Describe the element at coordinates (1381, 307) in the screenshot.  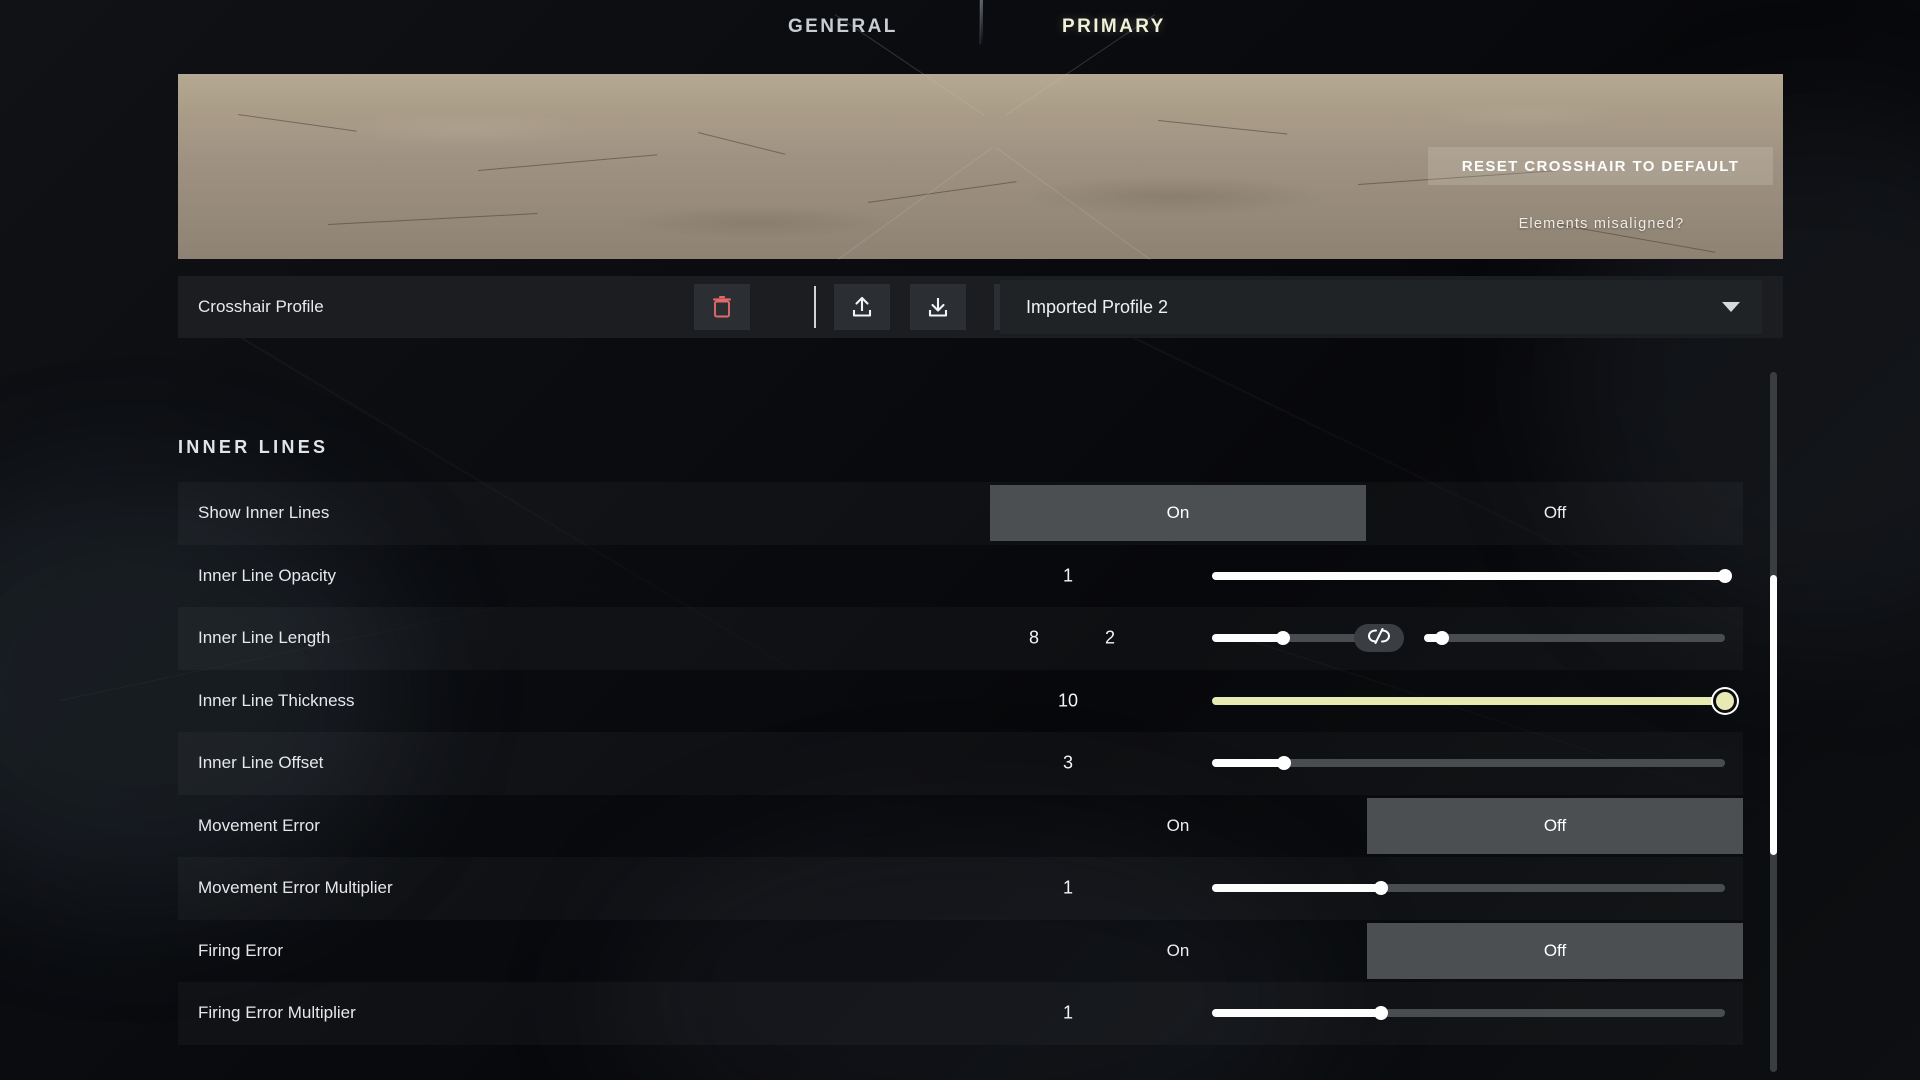
I see `profile-select-dropdown: Imported Profile 2` at that location.